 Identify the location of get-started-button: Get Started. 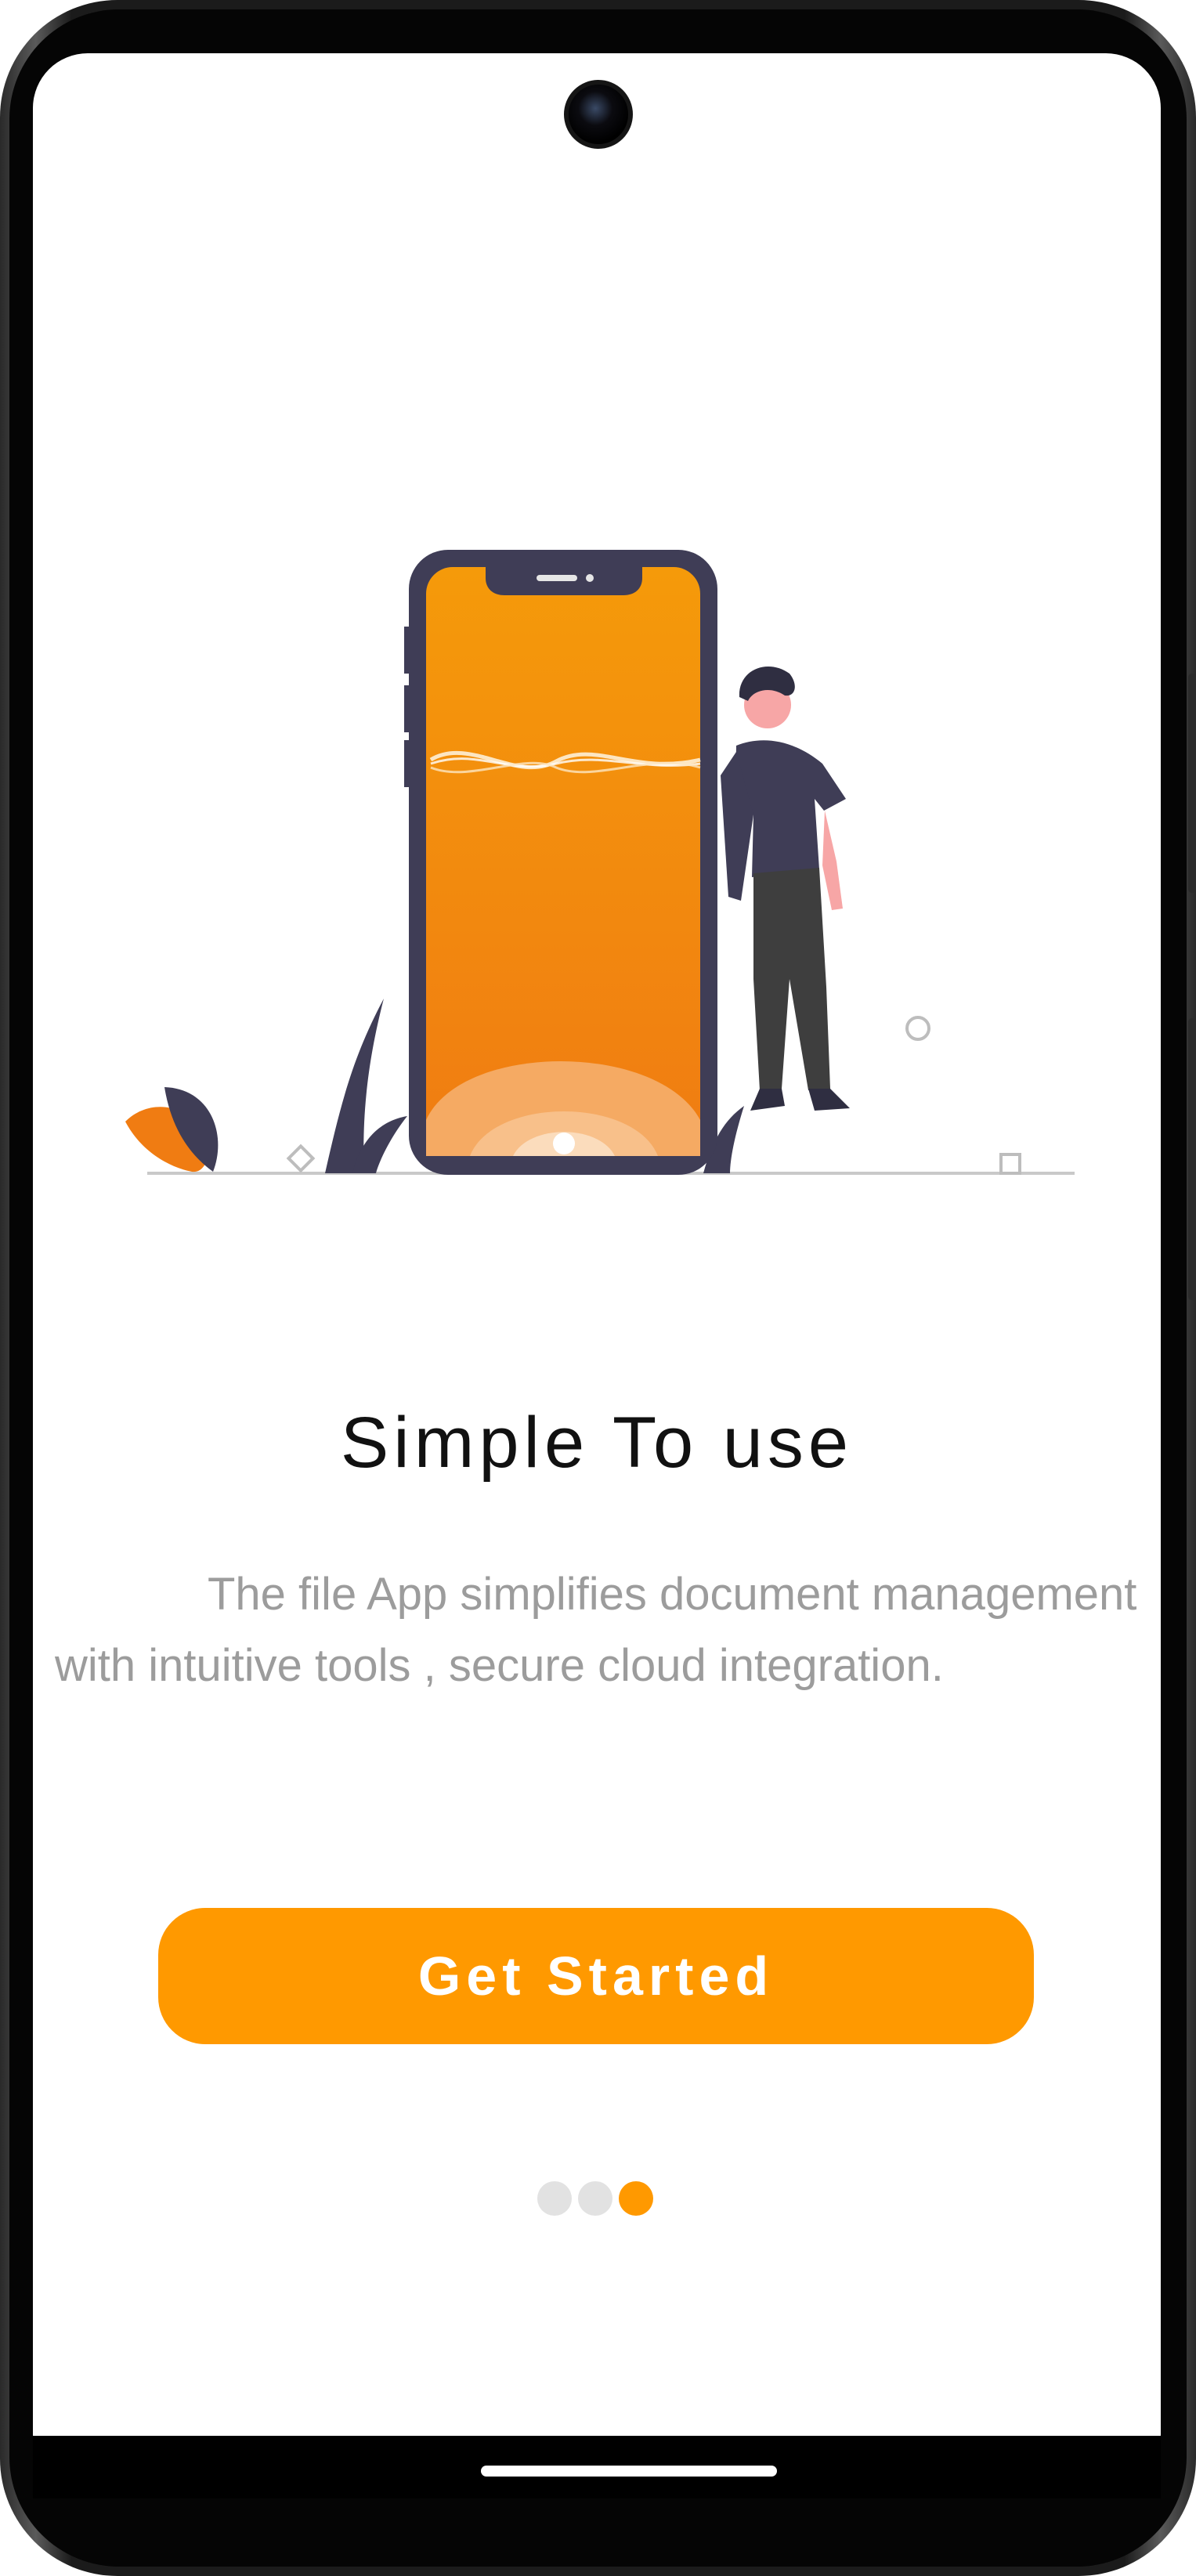
(596, 1976).